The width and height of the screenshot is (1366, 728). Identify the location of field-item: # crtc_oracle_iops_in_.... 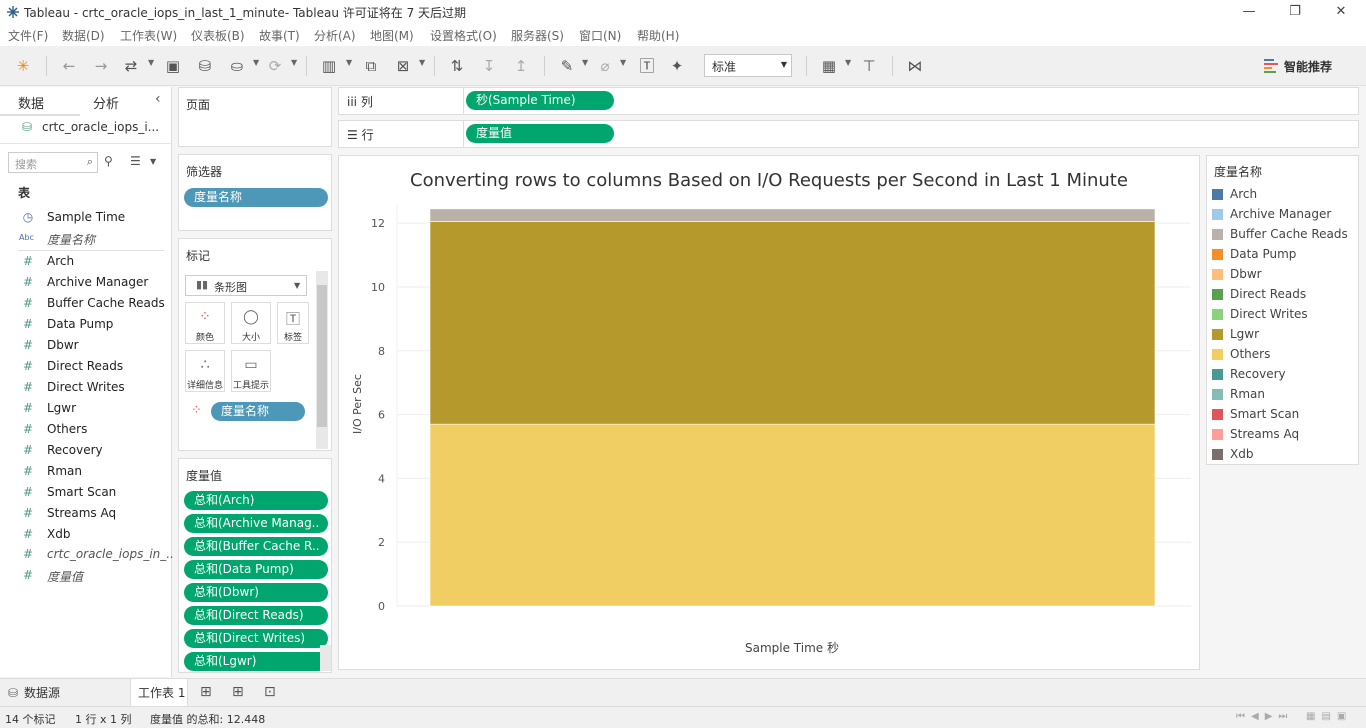
(89, 554).